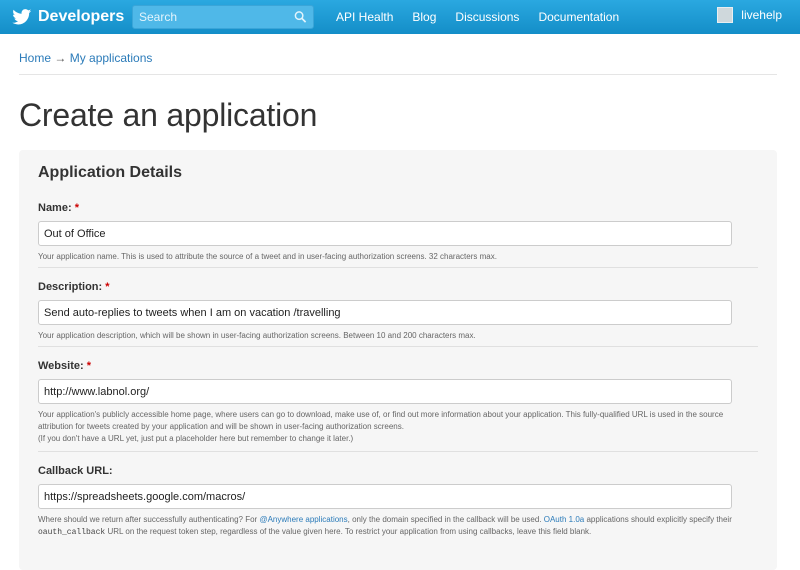 The image size is (800, 570). I want to click on website-label: Website: *, so click(64, 366).